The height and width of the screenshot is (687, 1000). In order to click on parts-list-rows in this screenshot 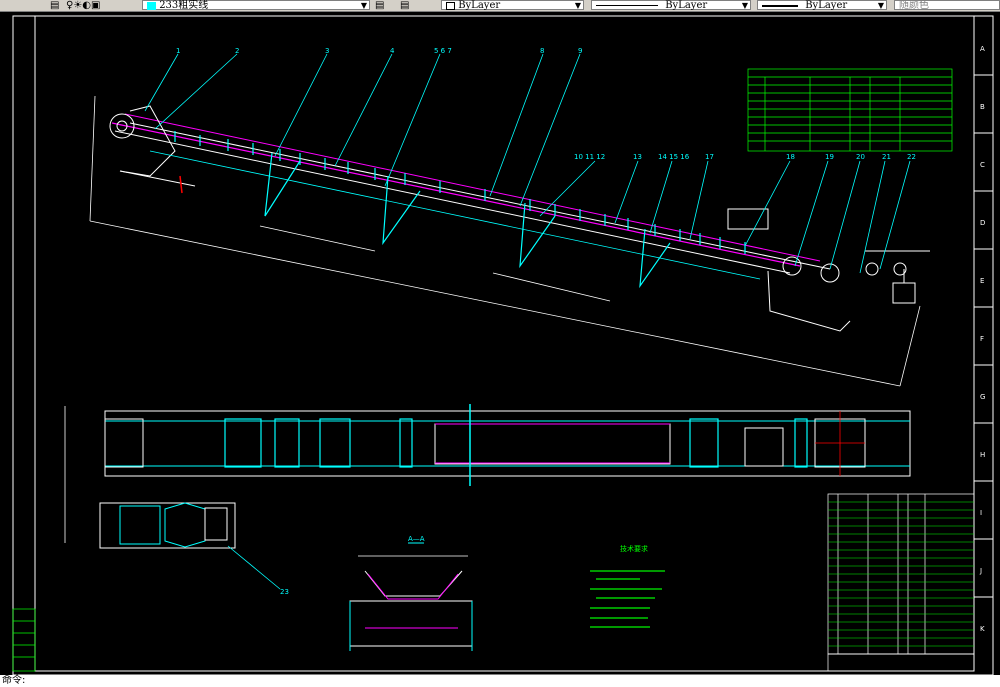, I will do `click(901, 574)`.